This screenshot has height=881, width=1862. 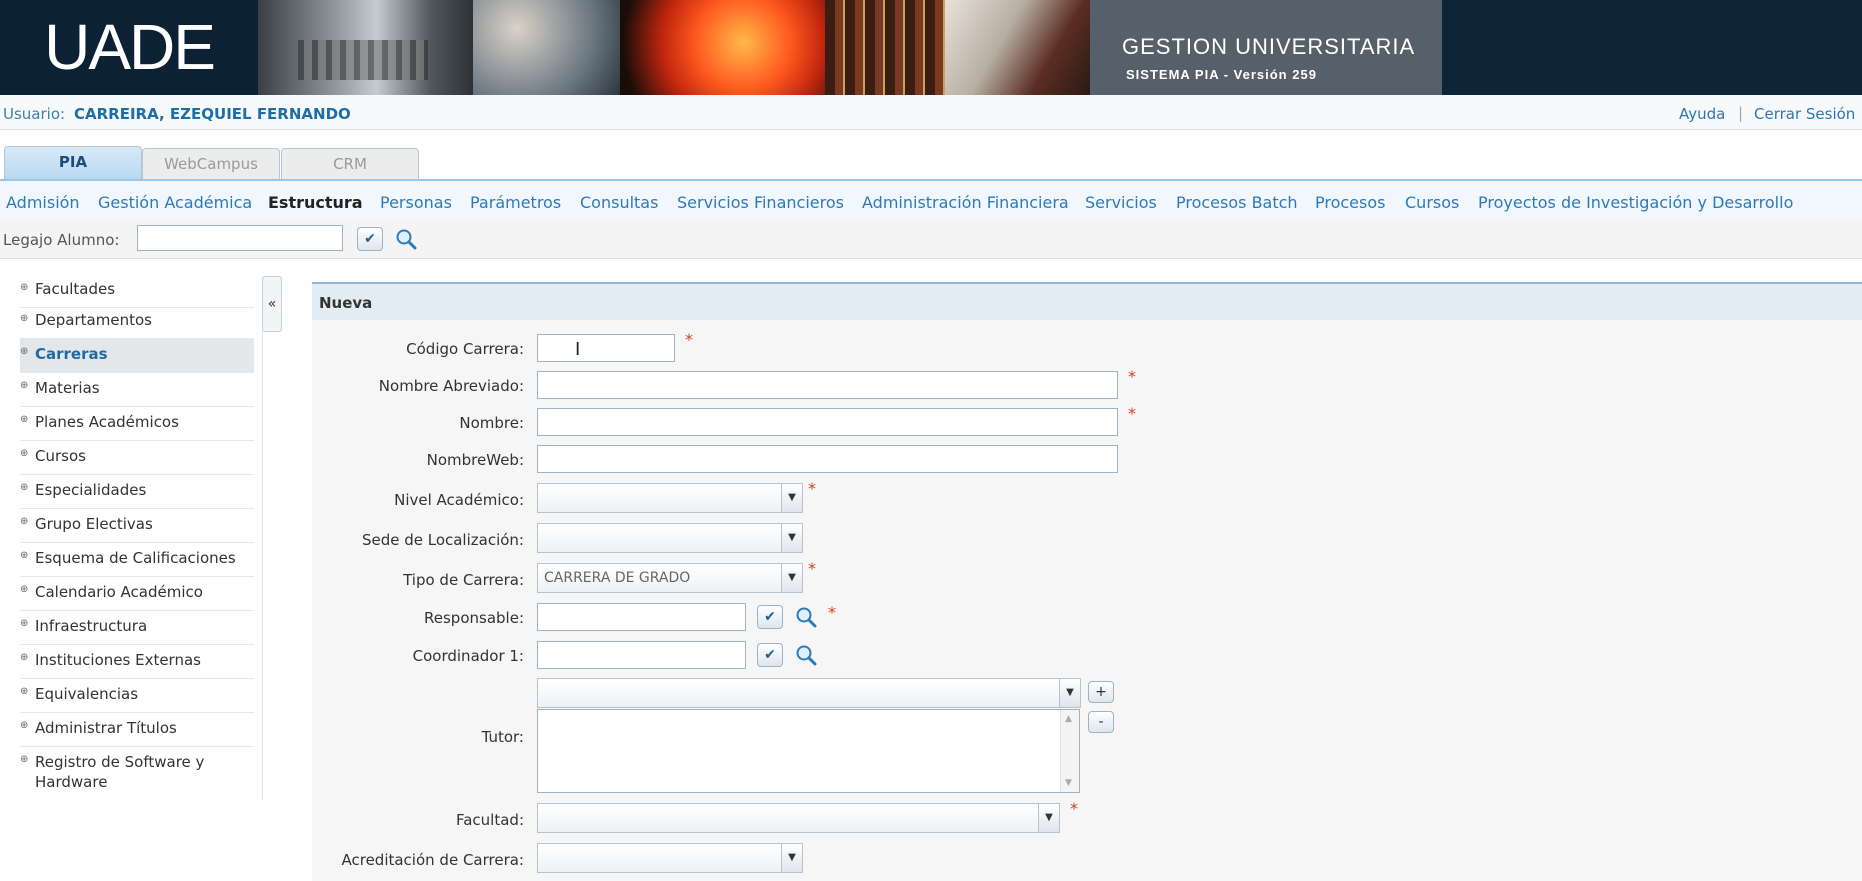 What do you see at coordinates (137, 424) in the screenshot?
I see `sidebar-item-planes-academicos: ⊕ Planes Académicos` at bounding box center [137, 424].